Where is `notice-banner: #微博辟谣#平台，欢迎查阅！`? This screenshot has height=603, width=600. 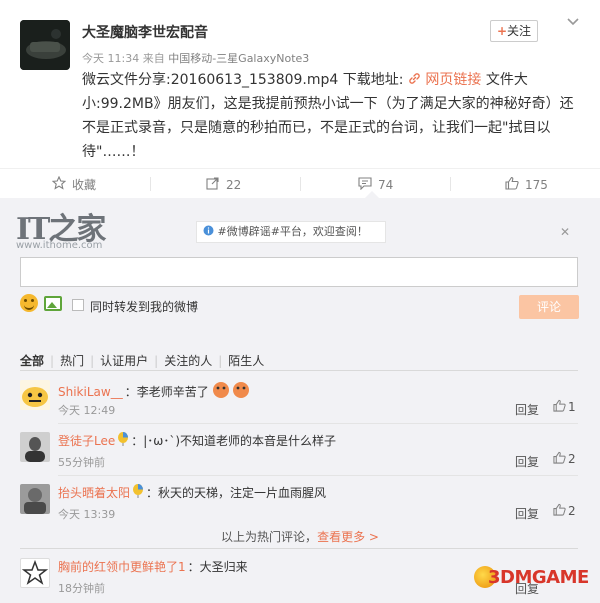
notice-banner: #微博辟谣#平台，欢迎查阅！ is located at coordinates (291, 232).